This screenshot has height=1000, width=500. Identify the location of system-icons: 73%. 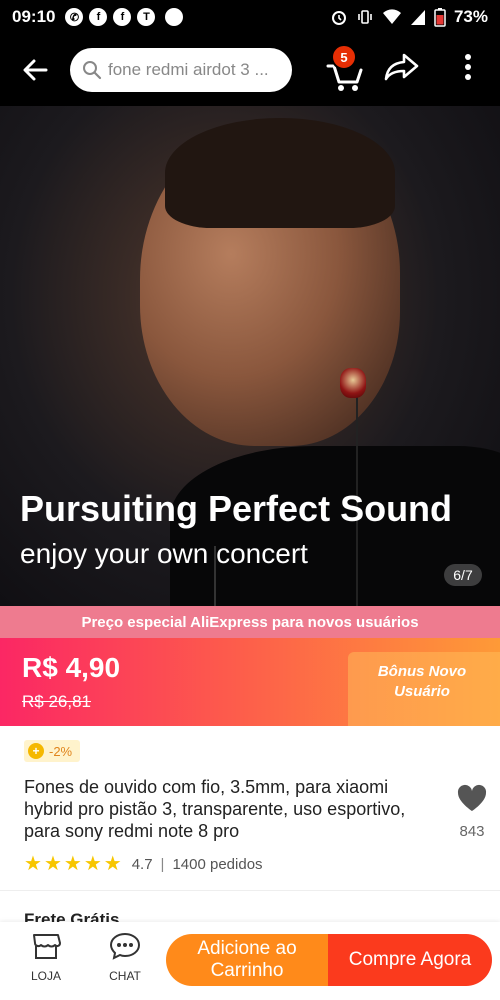
(409, 17).